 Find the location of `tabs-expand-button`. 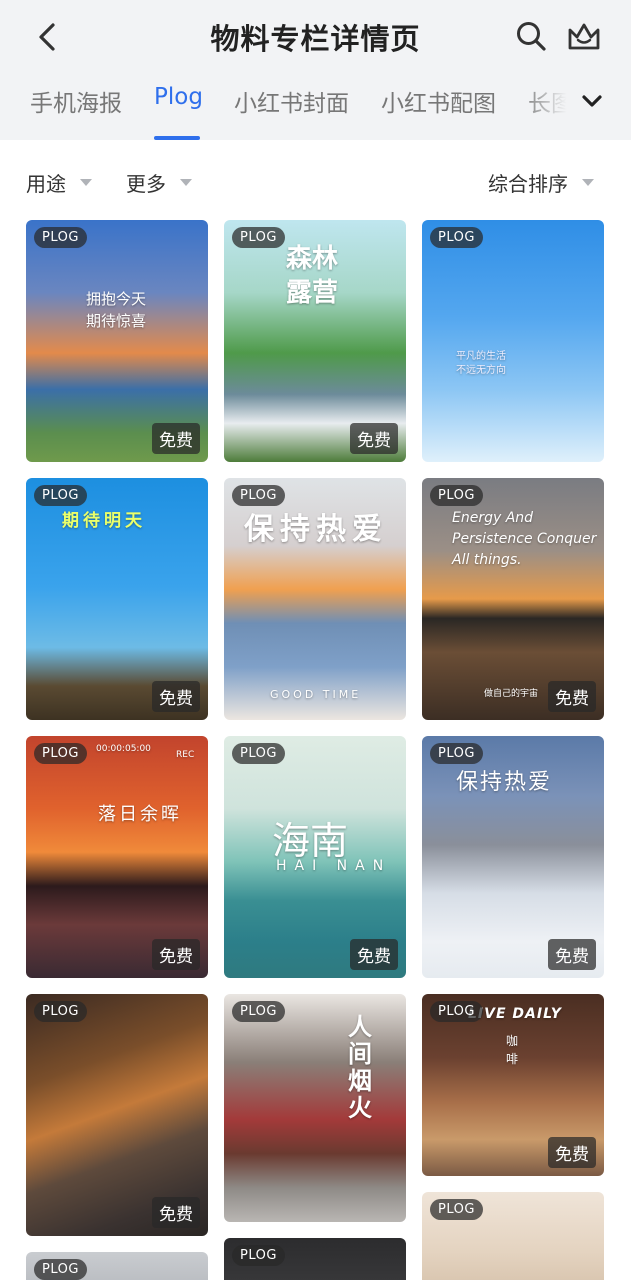

tabs-expand-button is located at coordinates (575, 101).